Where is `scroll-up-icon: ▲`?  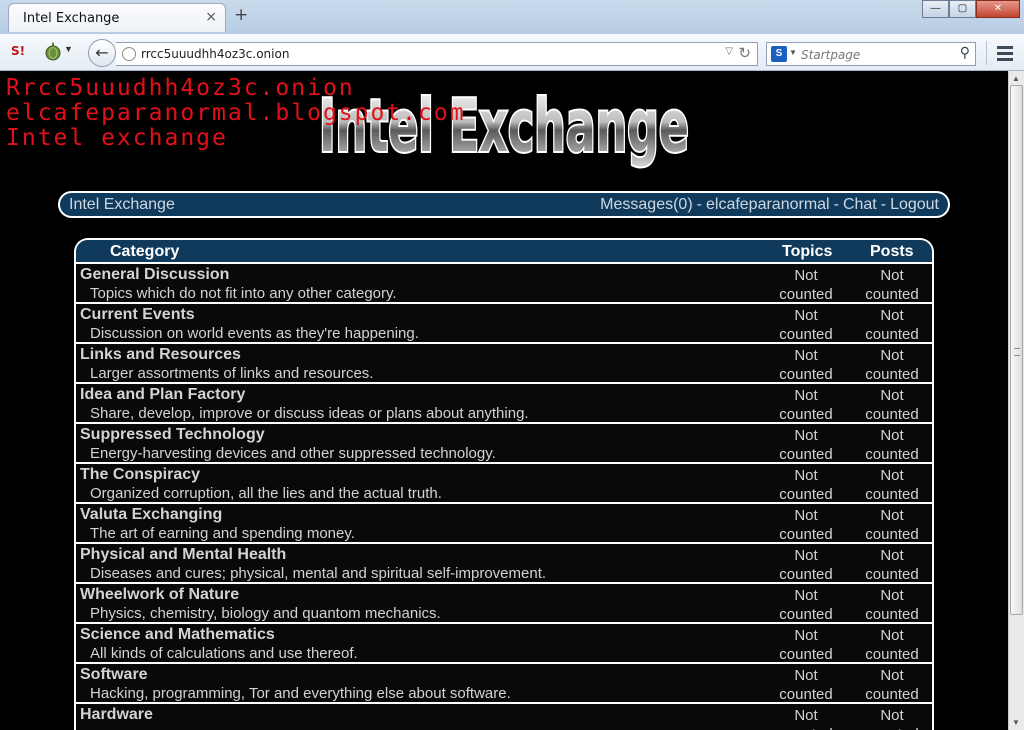
scroll-up-icon: ▲ is located at coordinates (1016, 78).